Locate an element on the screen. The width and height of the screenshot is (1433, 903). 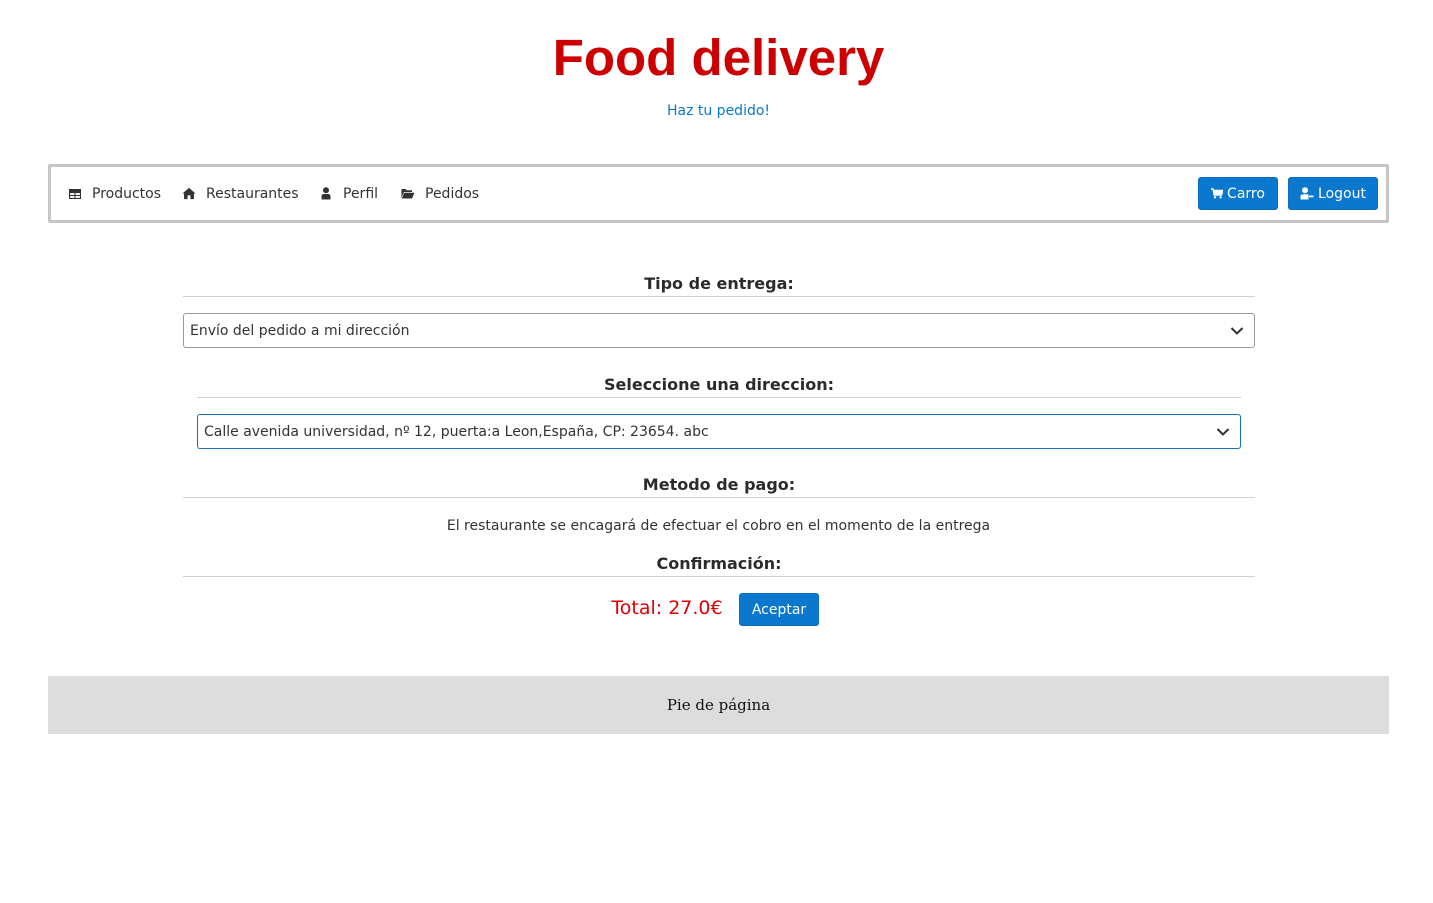
confirmation-divider is located at coordinates (719, 576).